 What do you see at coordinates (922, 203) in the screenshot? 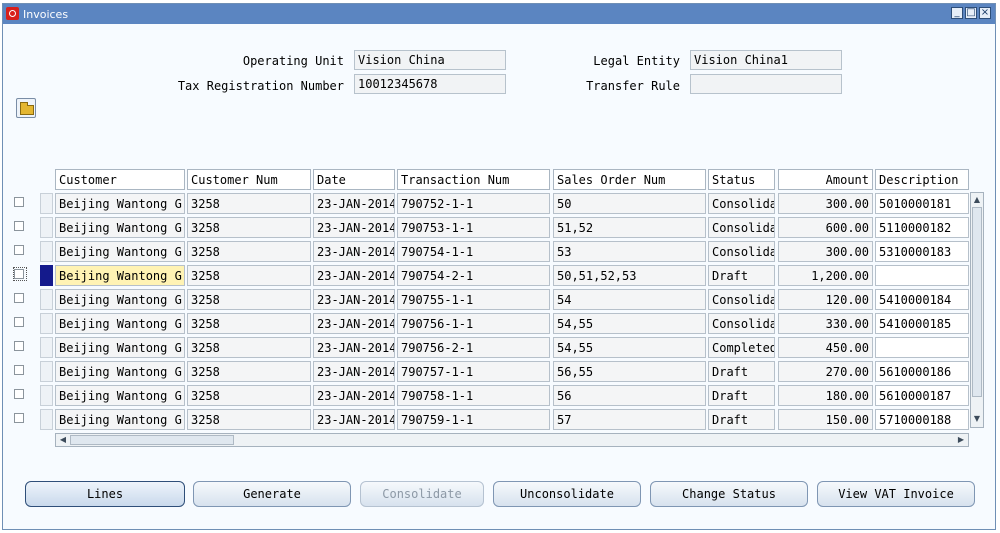
I see `cell-description: 5010000181` at bounding box center [922, 203].